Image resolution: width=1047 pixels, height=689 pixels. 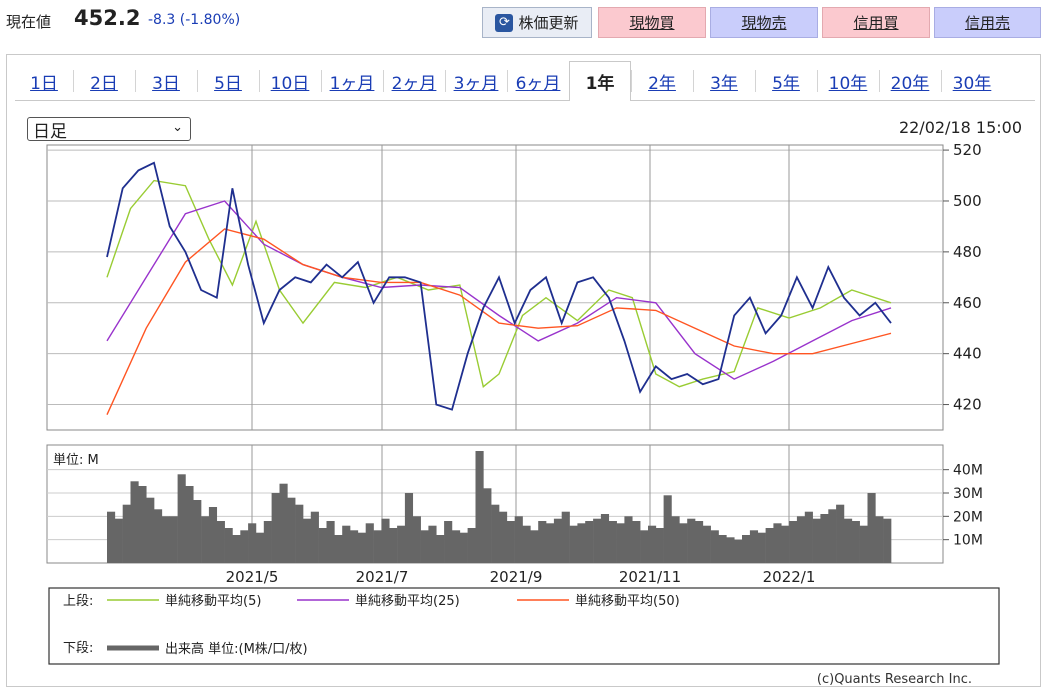 What do you see at coordinates (407, 601) in the screenshot?
I see `legend-item-label: 単純移動平均(25)` at bounding box center [407, 601].